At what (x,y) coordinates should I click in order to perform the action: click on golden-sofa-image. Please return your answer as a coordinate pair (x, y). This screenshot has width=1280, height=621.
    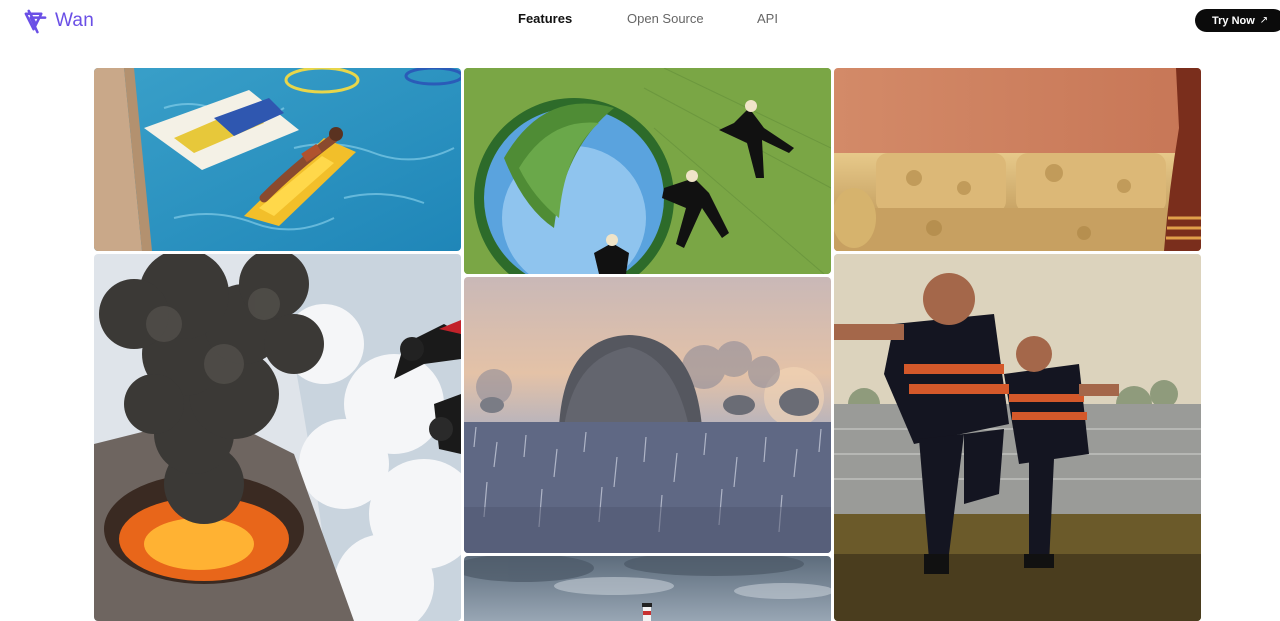
    Looking at the image, I should click on (1017, 159).